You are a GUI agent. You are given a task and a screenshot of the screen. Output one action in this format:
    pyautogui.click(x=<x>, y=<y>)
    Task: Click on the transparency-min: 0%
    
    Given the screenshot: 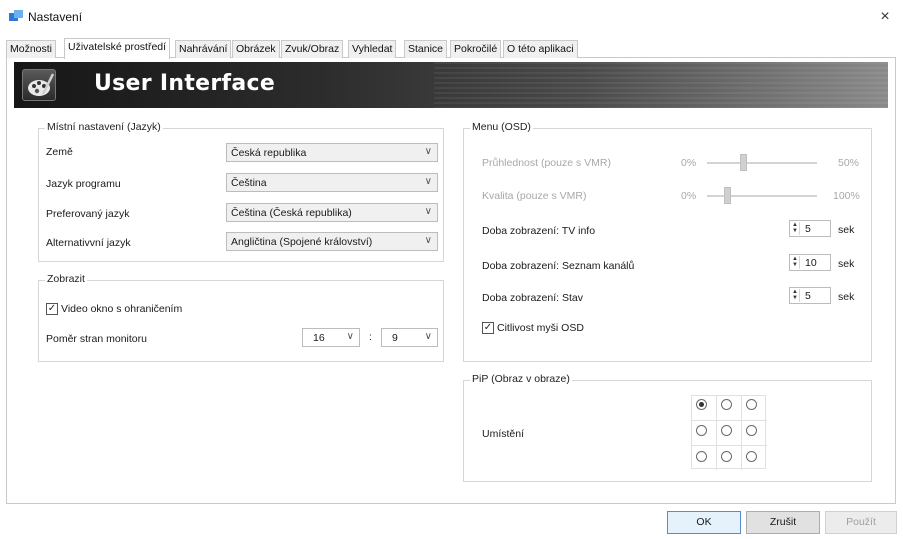 What is the action you would take?
    pyautogui.click(x=689, y=163)
    